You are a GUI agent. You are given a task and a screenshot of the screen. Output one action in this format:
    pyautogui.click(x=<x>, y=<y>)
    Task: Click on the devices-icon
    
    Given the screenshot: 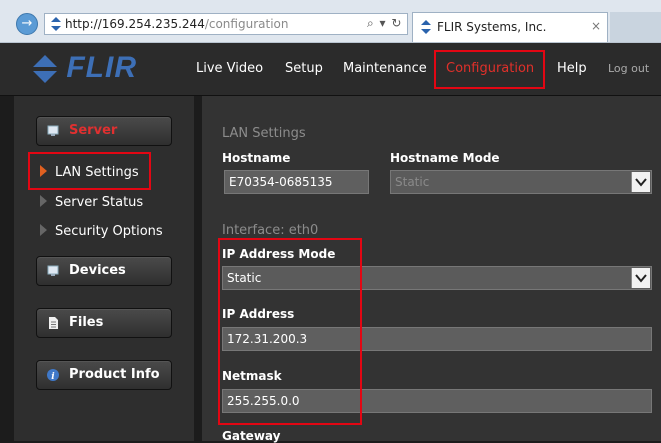 What is the action you would take?
    pyautogui.click(x=53, y=270)
    